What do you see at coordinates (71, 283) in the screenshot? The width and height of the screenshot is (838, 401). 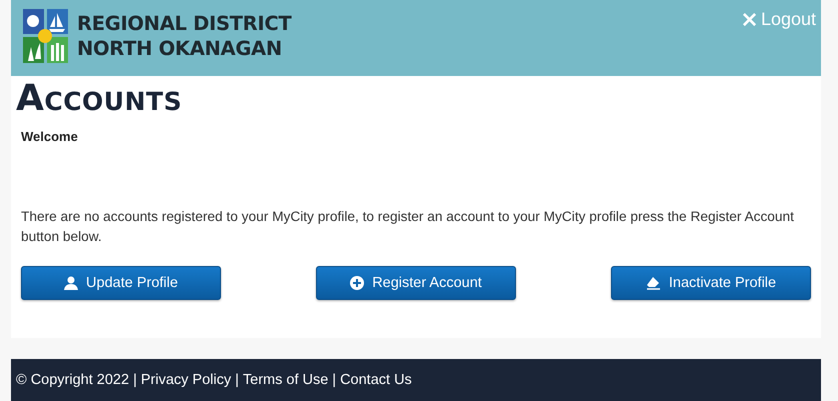 I see `user-icon` at bounding box center [71, 283].